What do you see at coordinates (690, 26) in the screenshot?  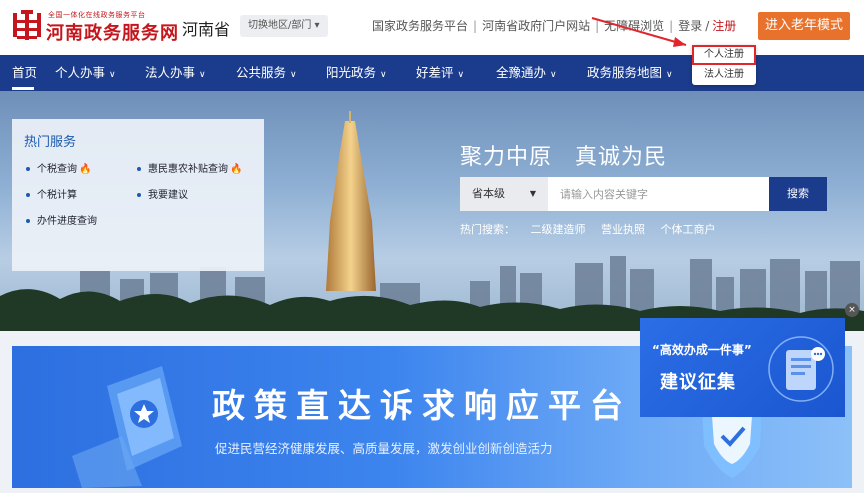 I see `login-link: 登录` at bounding box center [690, 26].